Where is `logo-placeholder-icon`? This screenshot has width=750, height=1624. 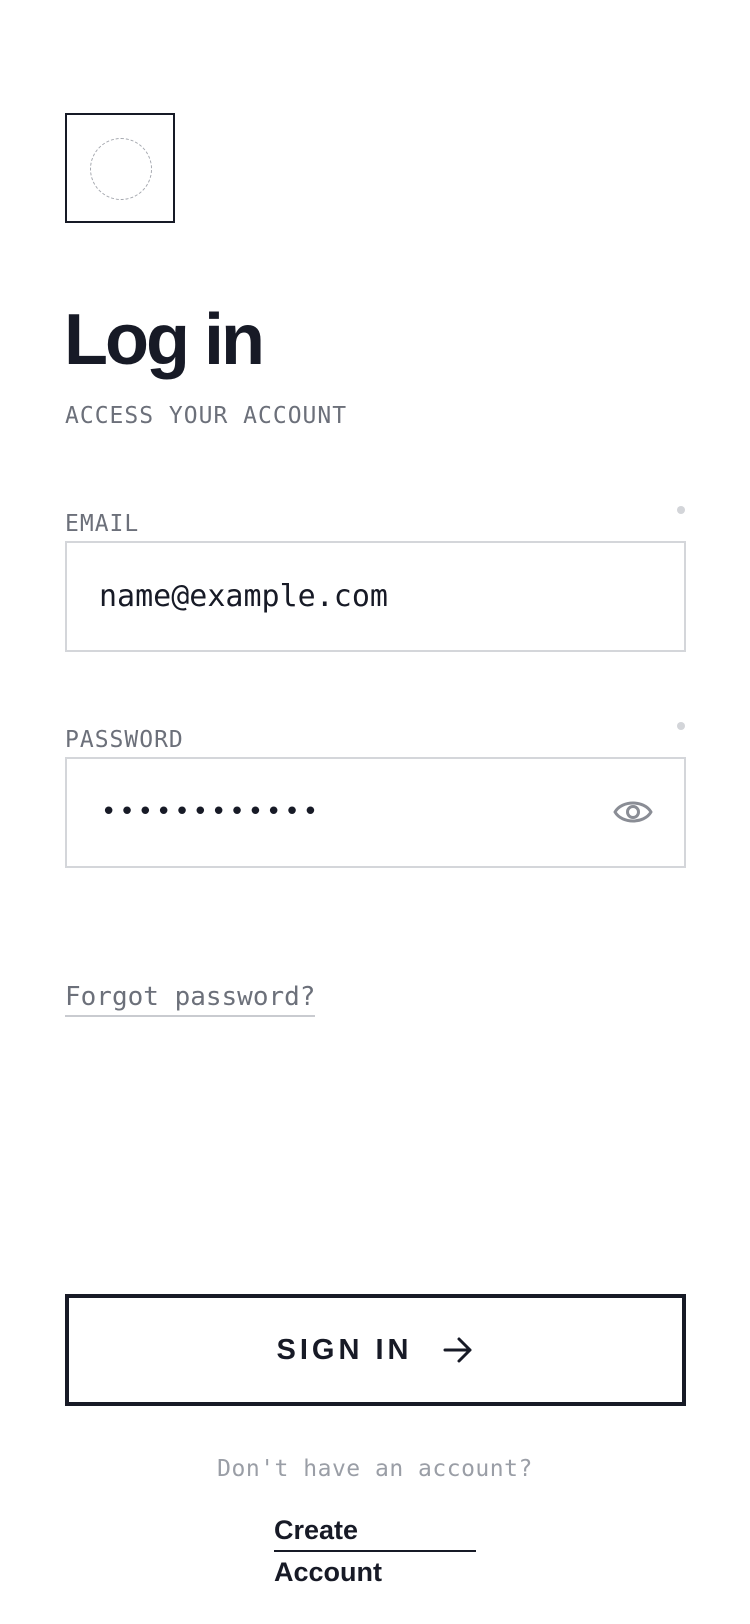 logo-placeholder-icon is located at coordinates (121, 169).